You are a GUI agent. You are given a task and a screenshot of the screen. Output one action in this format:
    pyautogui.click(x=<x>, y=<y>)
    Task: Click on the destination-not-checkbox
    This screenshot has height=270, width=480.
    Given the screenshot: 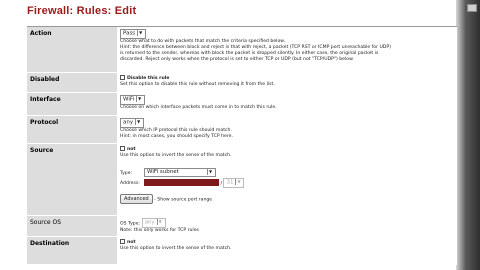 What is the action you would take?
    pyautogui.click(x=122, y=241)
    